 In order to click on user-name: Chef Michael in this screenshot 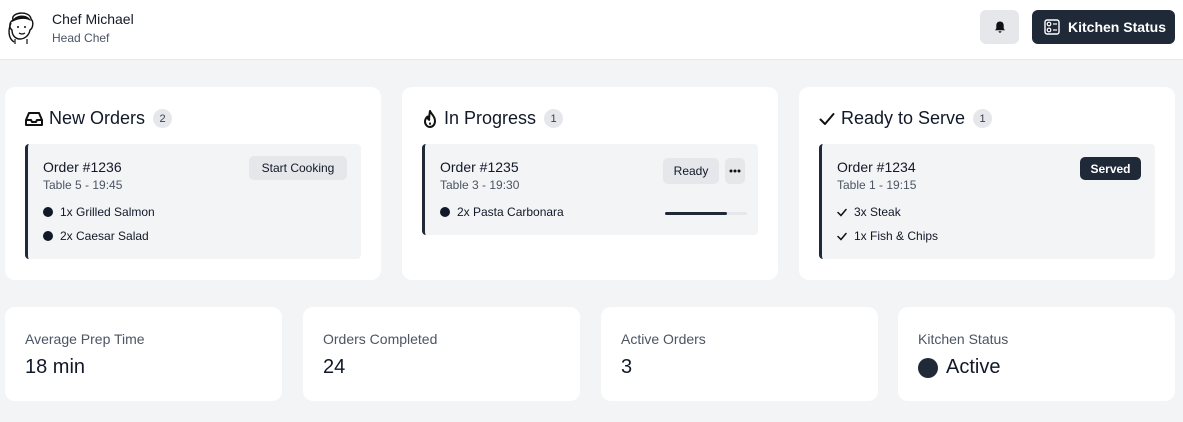, I will do `click(93, 19)`.